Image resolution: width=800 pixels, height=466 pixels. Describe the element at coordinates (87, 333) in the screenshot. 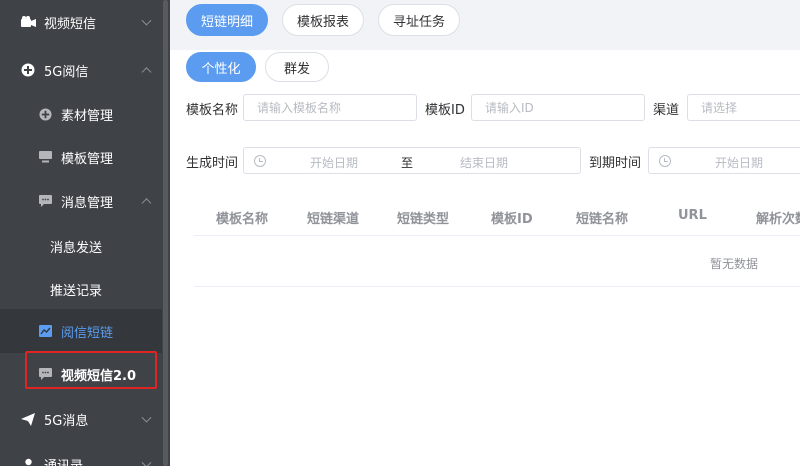

I see `sidebar-item-label: 阅信短链` at that location.